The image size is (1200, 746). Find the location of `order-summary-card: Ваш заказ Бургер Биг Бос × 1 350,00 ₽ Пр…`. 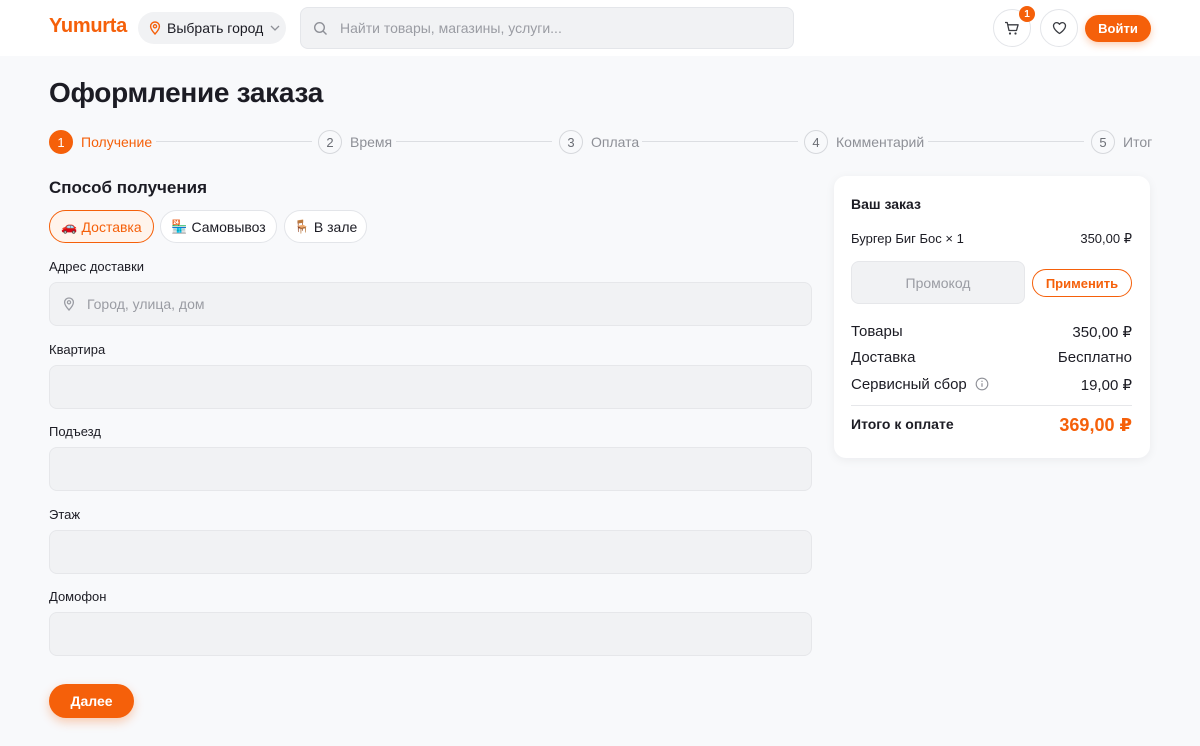

order-summary-card: Ваш заказ Бургер Биг Бос × 1 350,00 ₽ Пр… is located at coordinates (992, 317).